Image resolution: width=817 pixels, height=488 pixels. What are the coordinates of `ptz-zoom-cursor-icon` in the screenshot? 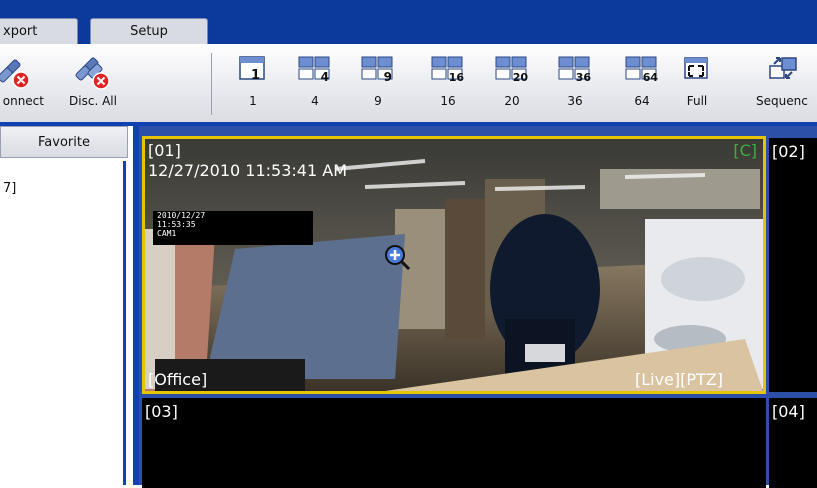 It's located at (398, 258).